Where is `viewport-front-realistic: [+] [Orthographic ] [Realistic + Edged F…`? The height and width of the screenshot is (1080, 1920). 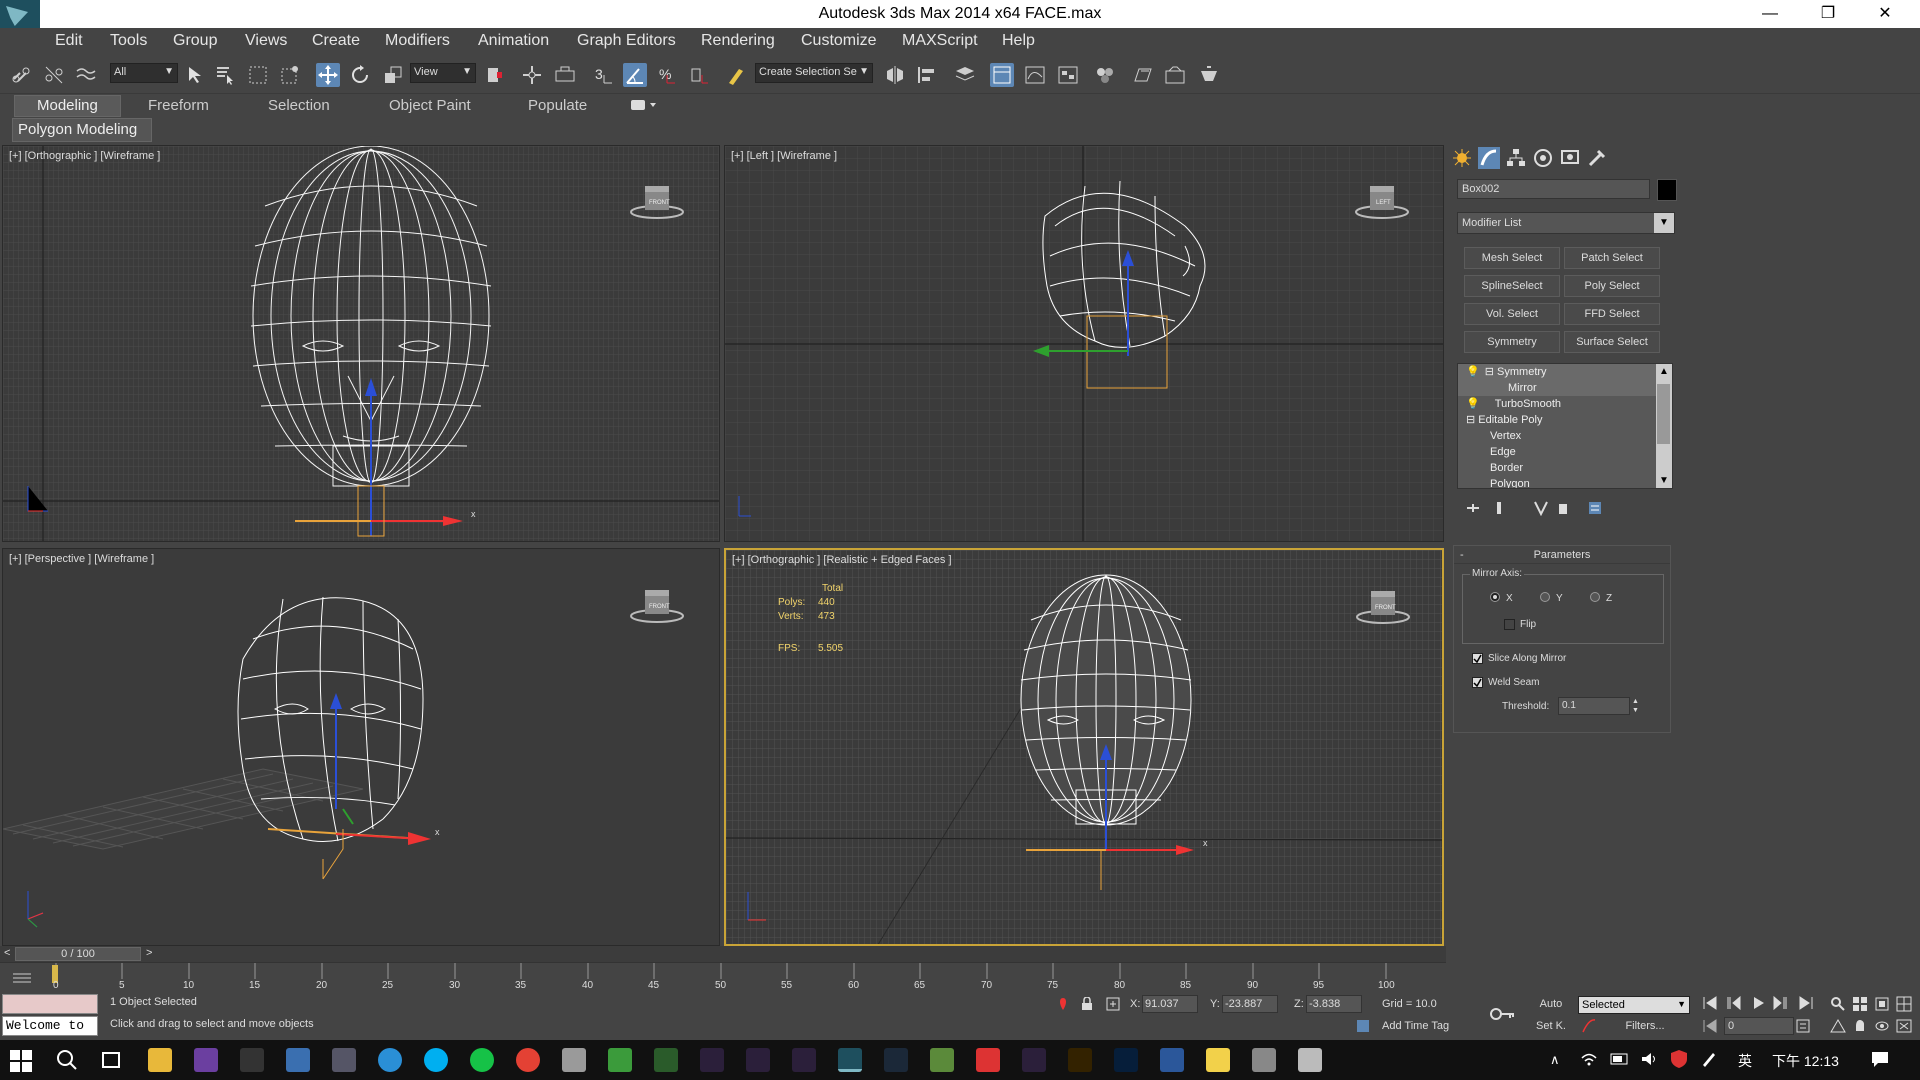 viewport-front-realistic: [+] [Orthographic ] [Realistic + Edged F… is located at coordinates (1084, 747).